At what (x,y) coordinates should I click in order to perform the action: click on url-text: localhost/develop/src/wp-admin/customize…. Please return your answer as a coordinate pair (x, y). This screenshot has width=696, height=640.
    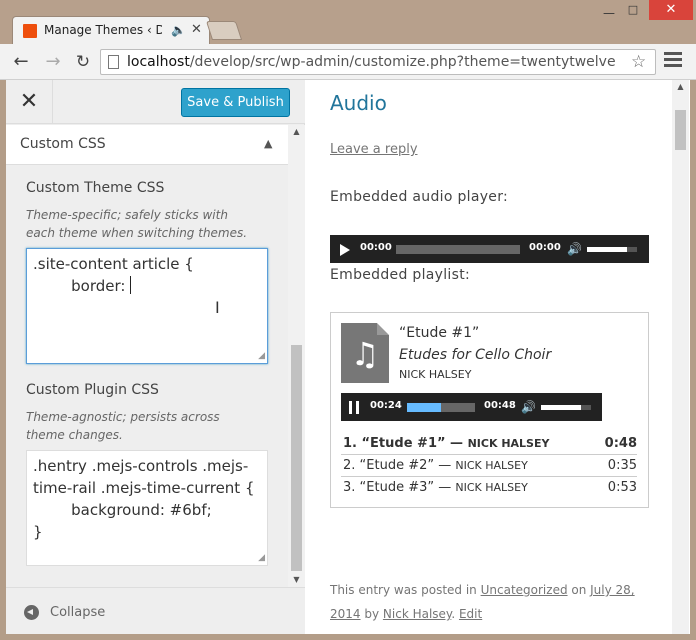
    Looking at the image, I should click on (375, 62).